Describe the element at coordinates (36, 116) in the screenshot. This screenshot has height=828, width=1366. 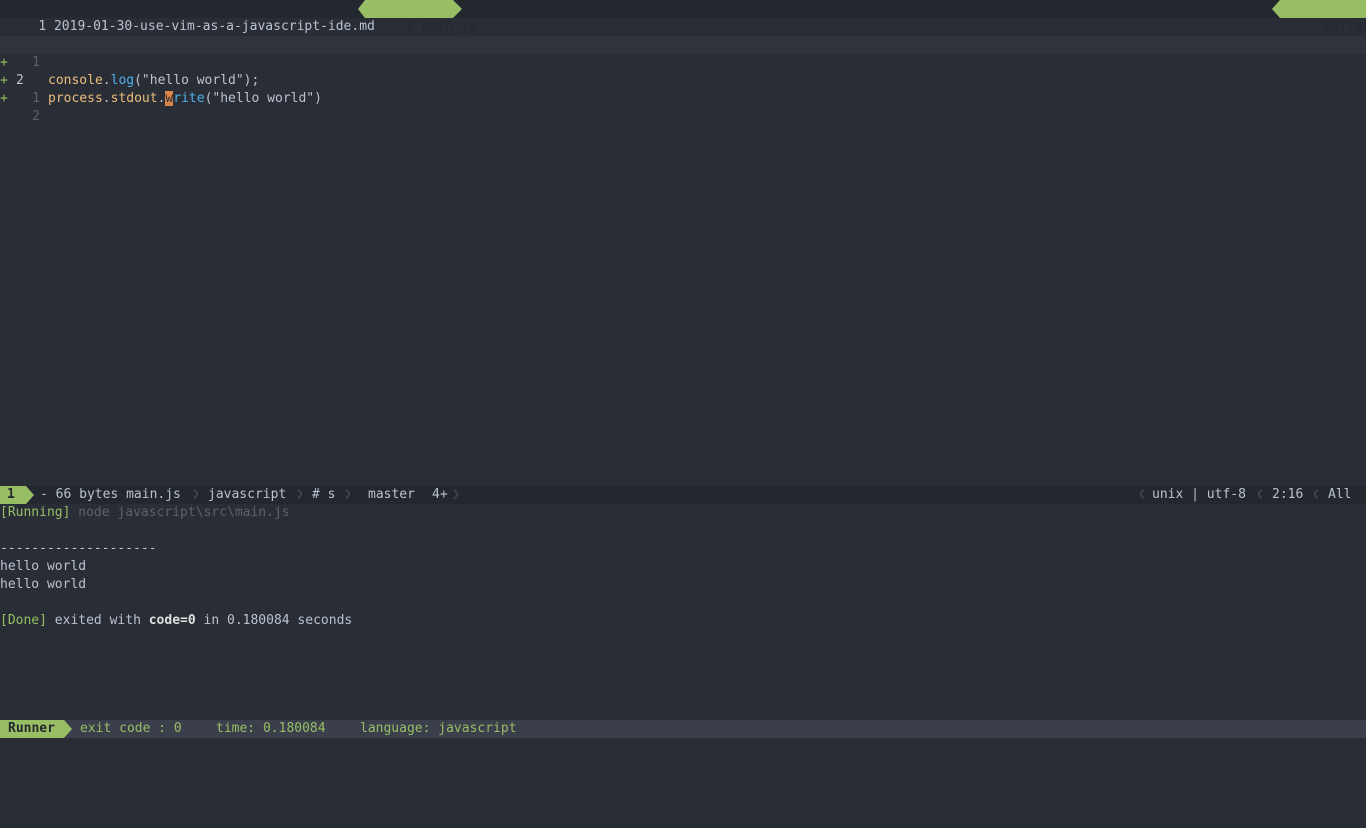
I see `line-number: 2` at that location.